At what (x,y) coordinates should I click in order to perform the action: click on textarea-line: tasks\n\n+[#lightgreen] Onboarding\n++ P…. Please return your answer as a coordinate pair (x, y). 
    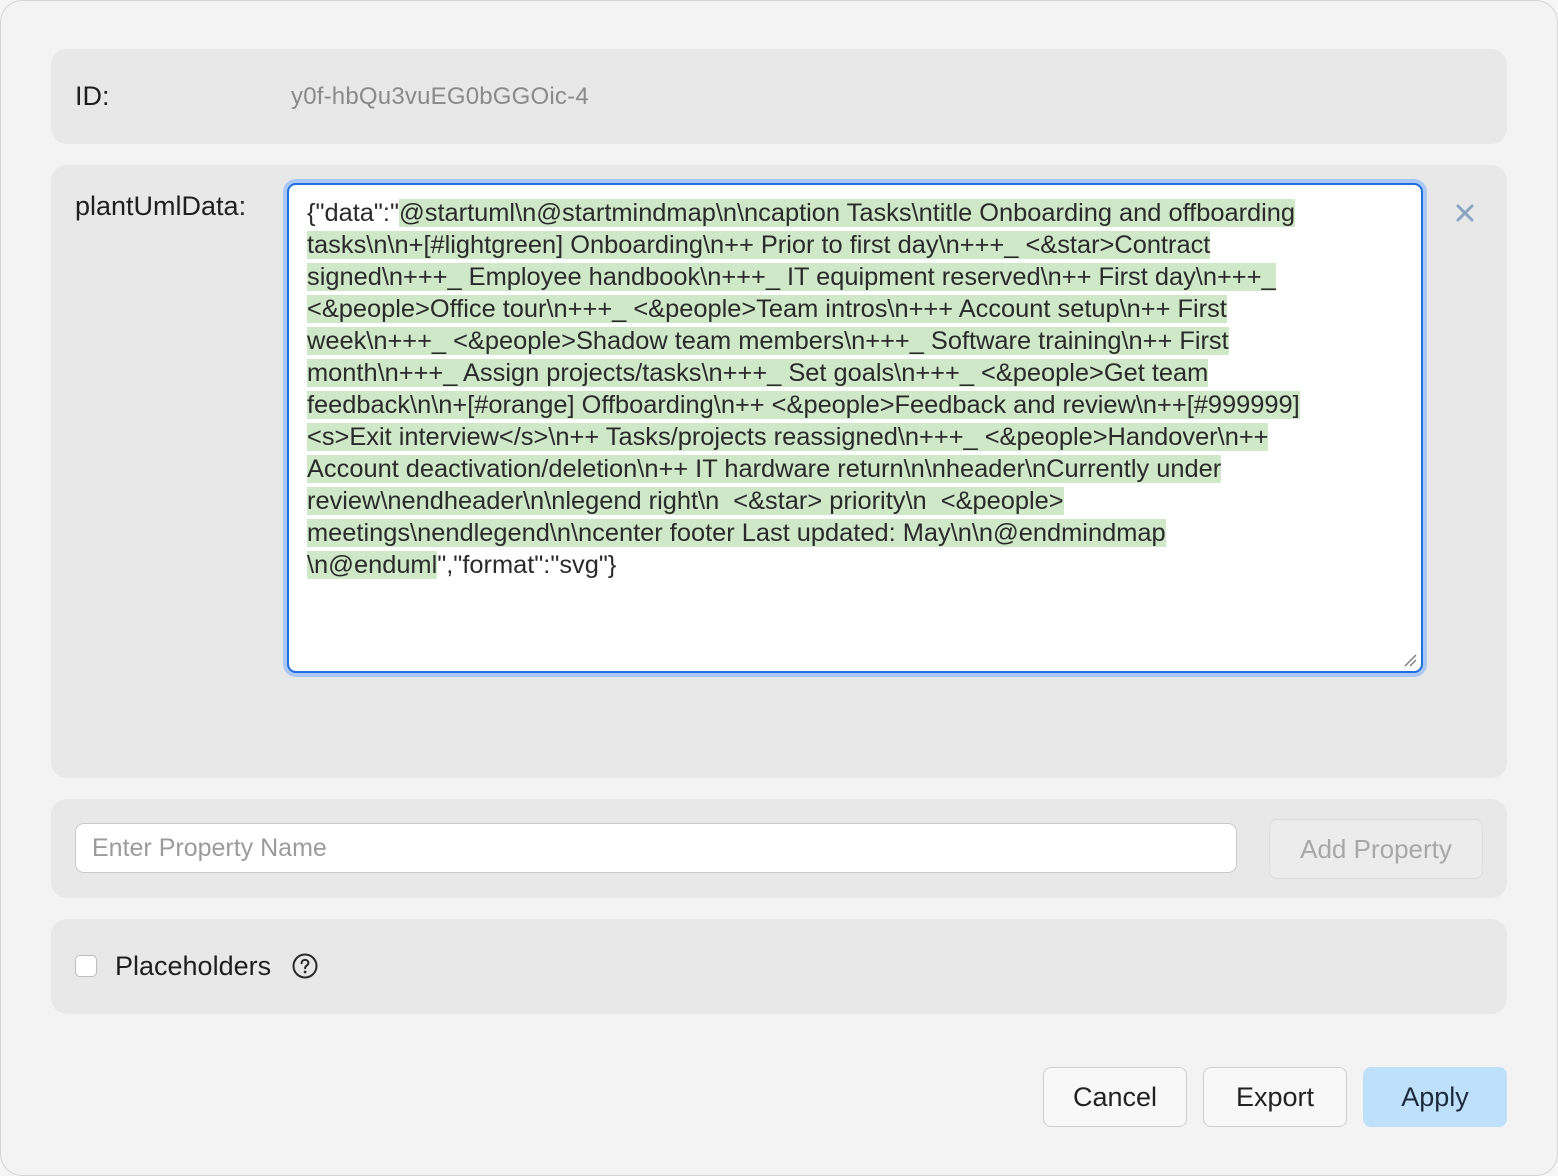
    Looking at the image, I should click on (855, 245).